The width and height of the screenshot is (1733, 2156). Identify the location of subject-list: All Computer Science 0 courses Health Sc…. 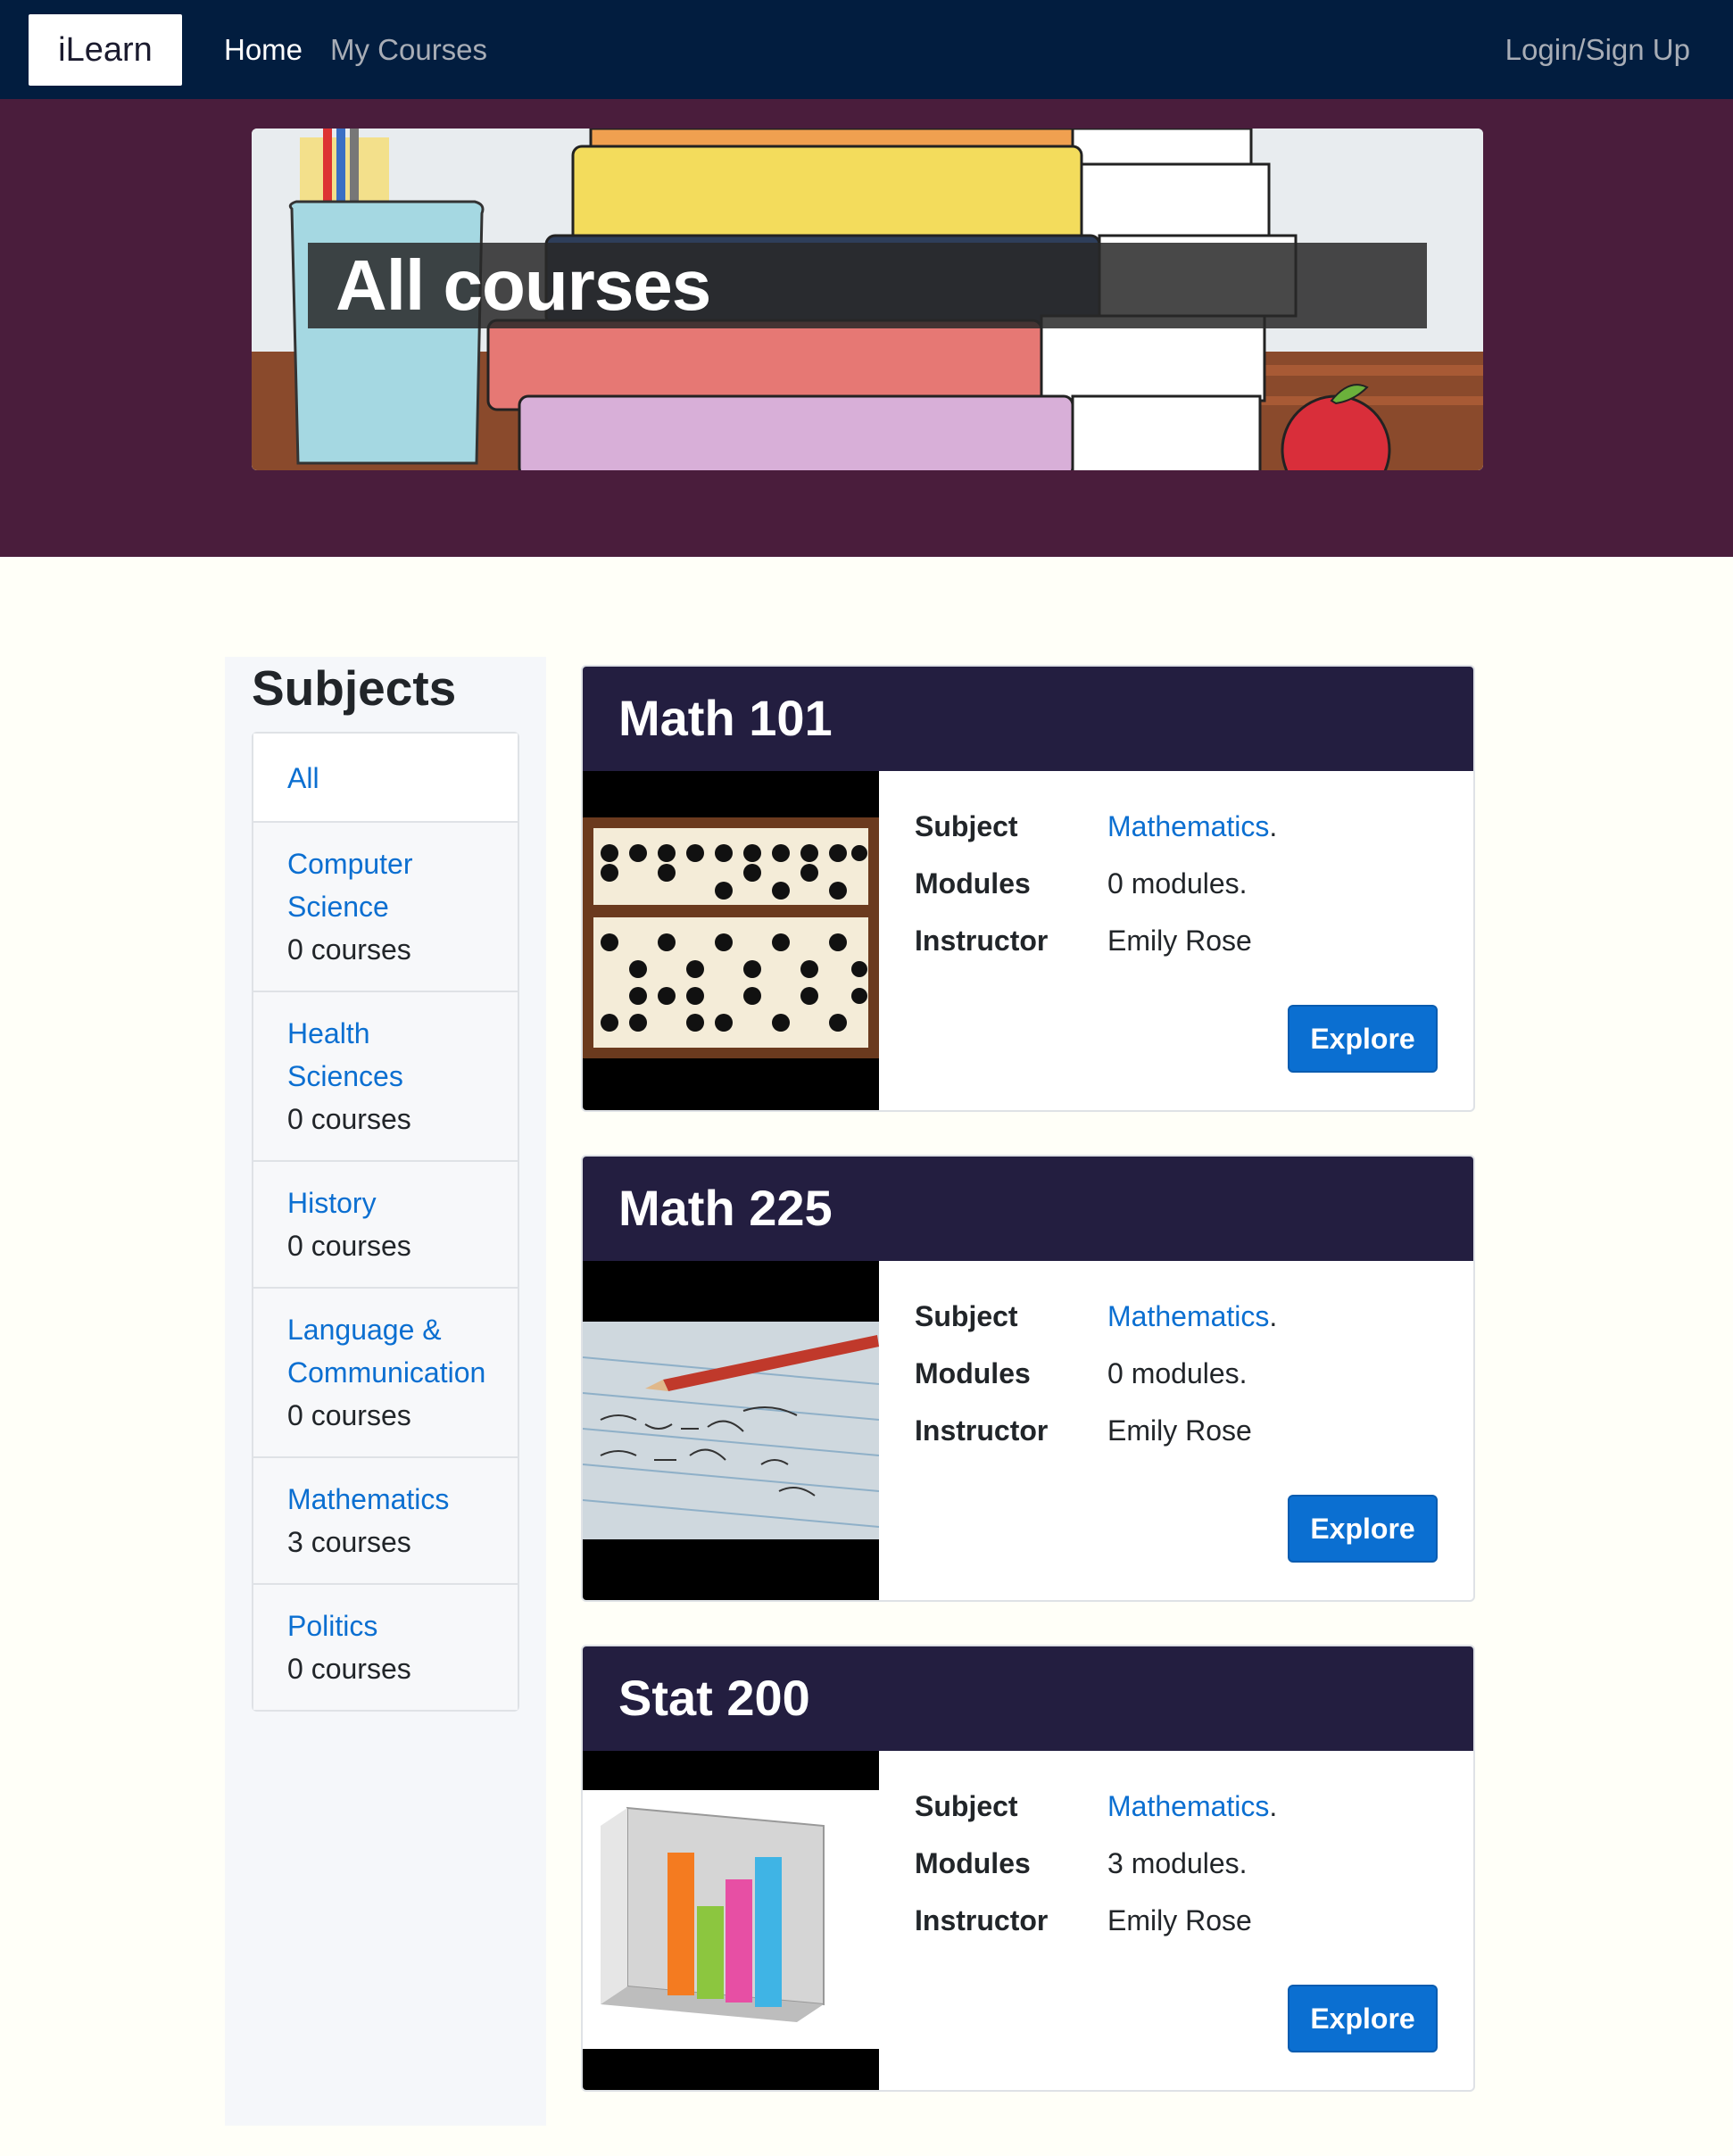
(385, 1222).